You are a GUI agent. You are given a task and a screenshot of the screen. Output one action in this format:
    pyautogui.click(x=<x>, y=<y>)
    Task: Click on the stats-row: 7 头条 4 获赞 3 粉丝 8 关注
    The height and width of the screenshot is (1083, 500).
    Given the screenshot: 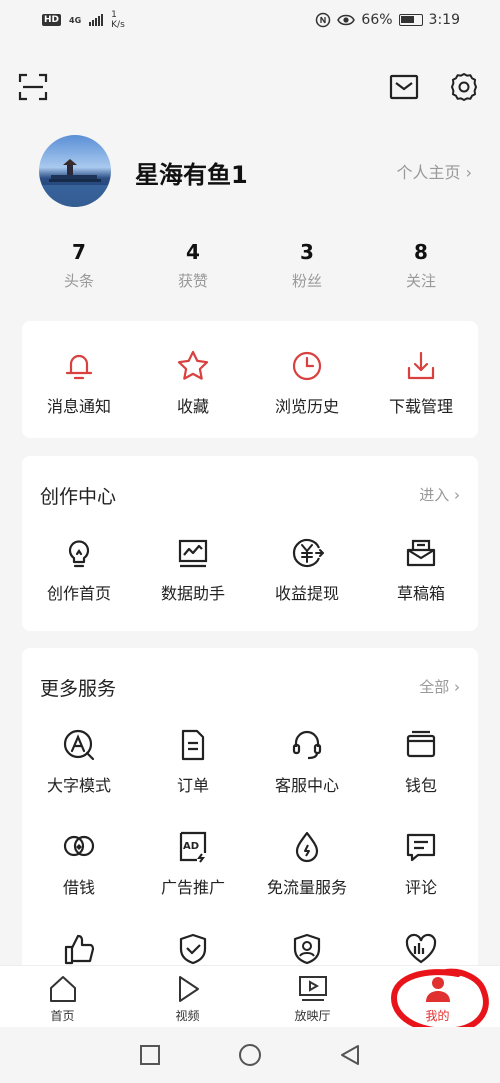 What is the action you would take?
    pyautogui.click(x=250, y=270)
    